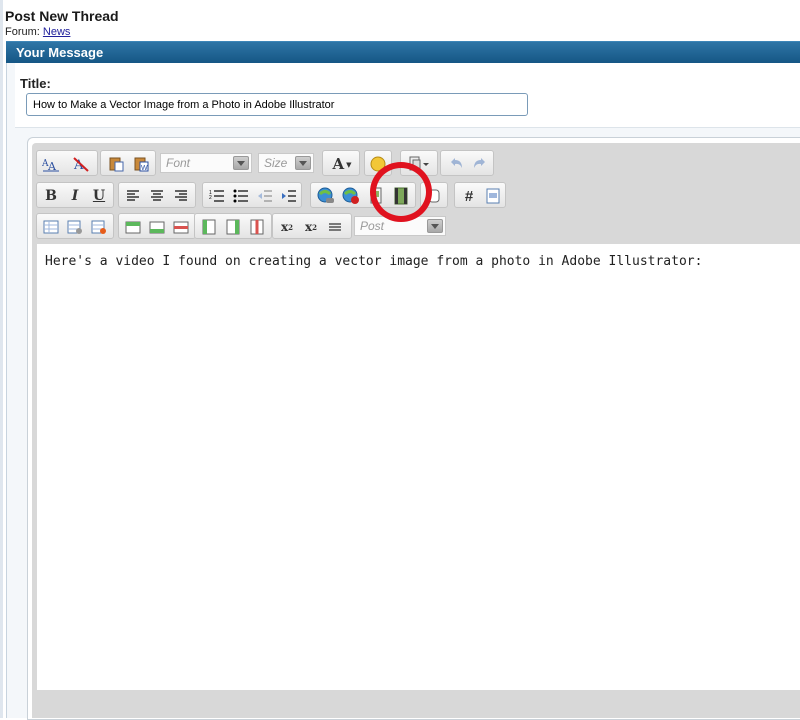 This screenshot has width=800, height=720. Describe the element at coordinates (351, 196) in the screenshot. I see `remove-link-icon` at that location.